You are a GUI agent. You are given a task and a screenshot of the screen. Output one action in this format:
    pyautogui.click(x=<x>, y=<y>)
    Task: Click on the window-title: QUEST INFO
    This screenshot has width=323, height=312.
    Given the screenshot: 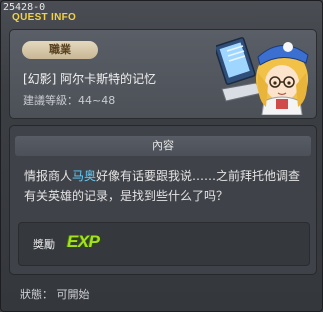 What is the action you would take?
    pyautogui.click(x=44, y=17)
    